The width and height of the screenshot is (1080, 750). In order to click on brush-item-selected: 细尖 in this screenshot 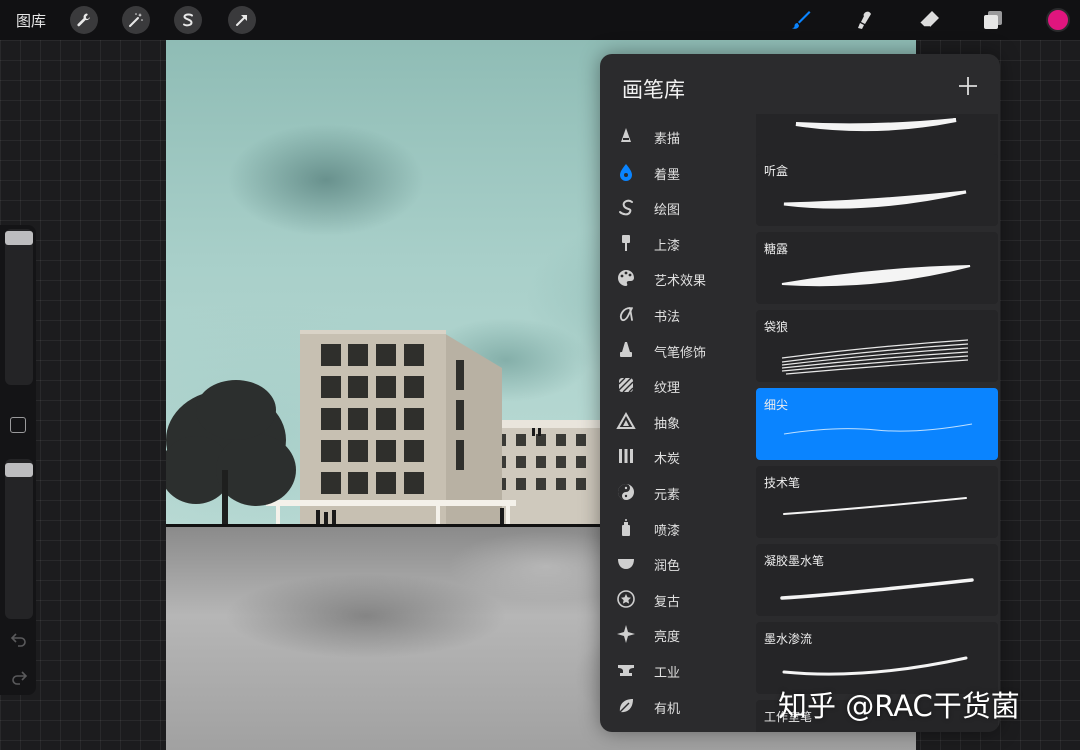, I will do `click(877, 424)`.